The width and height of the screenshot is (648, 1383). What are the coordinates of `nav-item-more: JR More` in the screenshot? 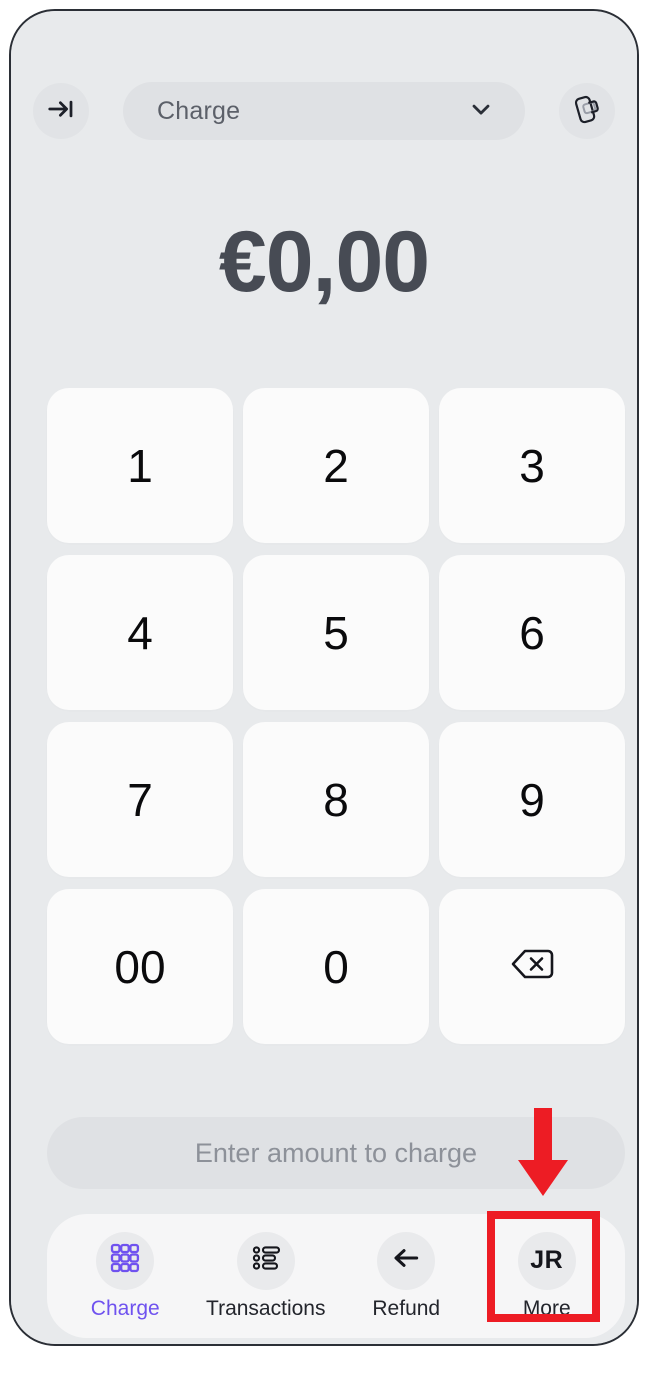 It's located at (547, 1276).